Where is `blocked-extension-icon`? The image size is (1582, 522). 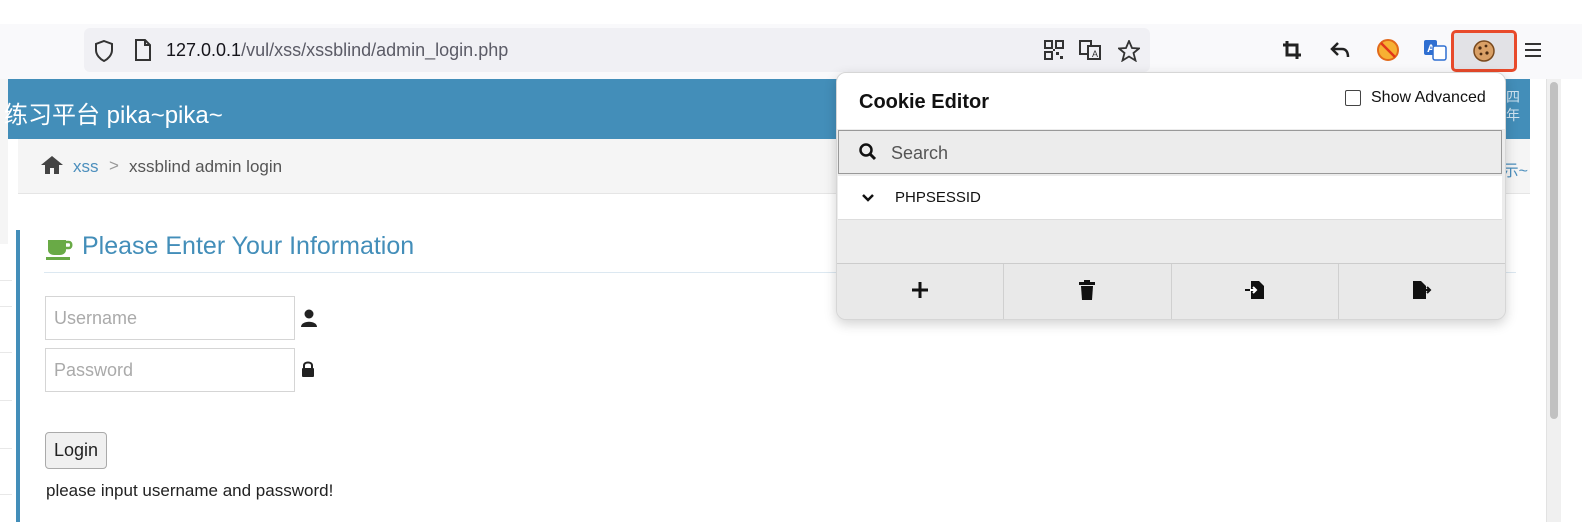
blocked-extension-icon is located at coordinates (1388, 50).